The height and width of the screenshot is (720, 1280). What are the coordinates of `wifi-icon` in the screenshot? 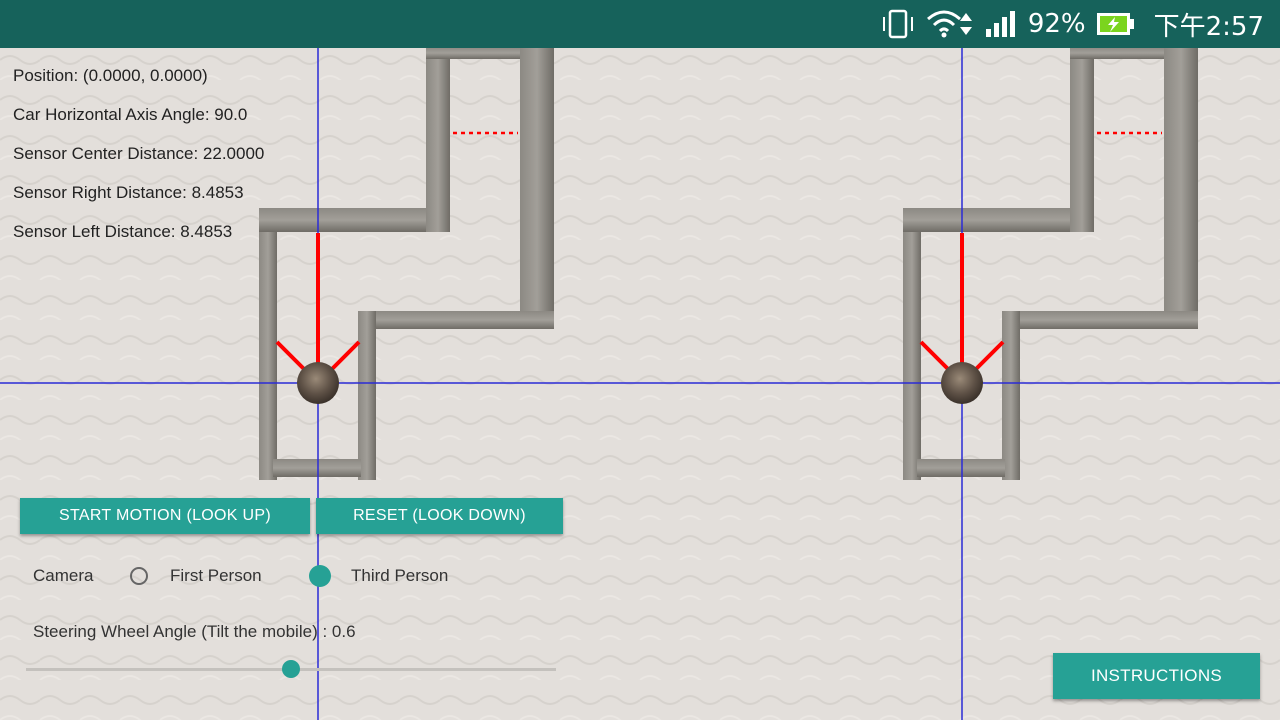 It's located at (949, 24).